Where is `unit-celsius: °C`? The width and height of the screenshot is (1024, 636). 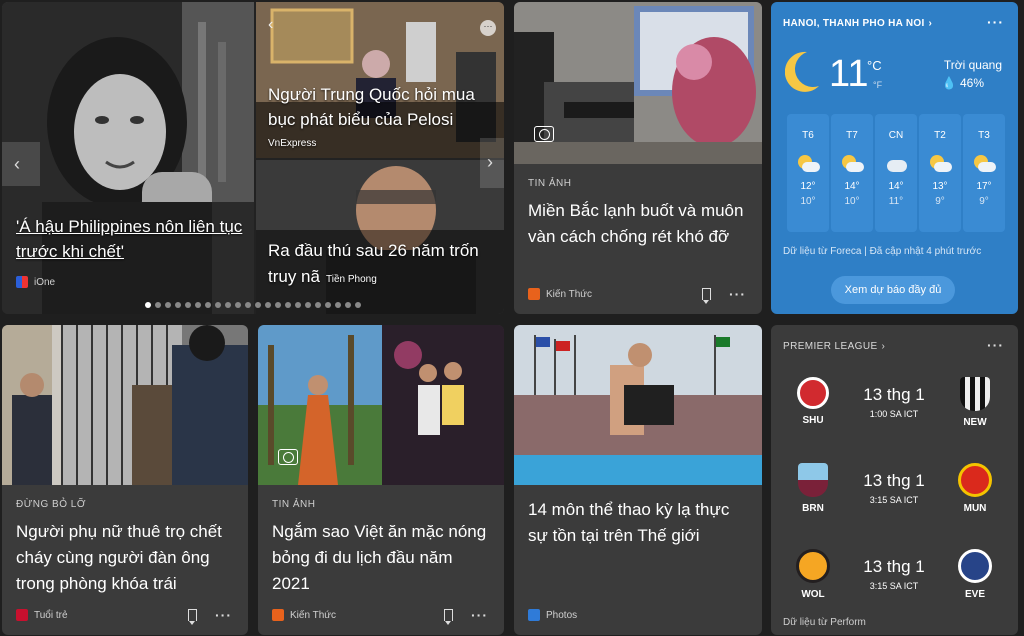
unit-celsius: °C is located at coordinates (874, 65).